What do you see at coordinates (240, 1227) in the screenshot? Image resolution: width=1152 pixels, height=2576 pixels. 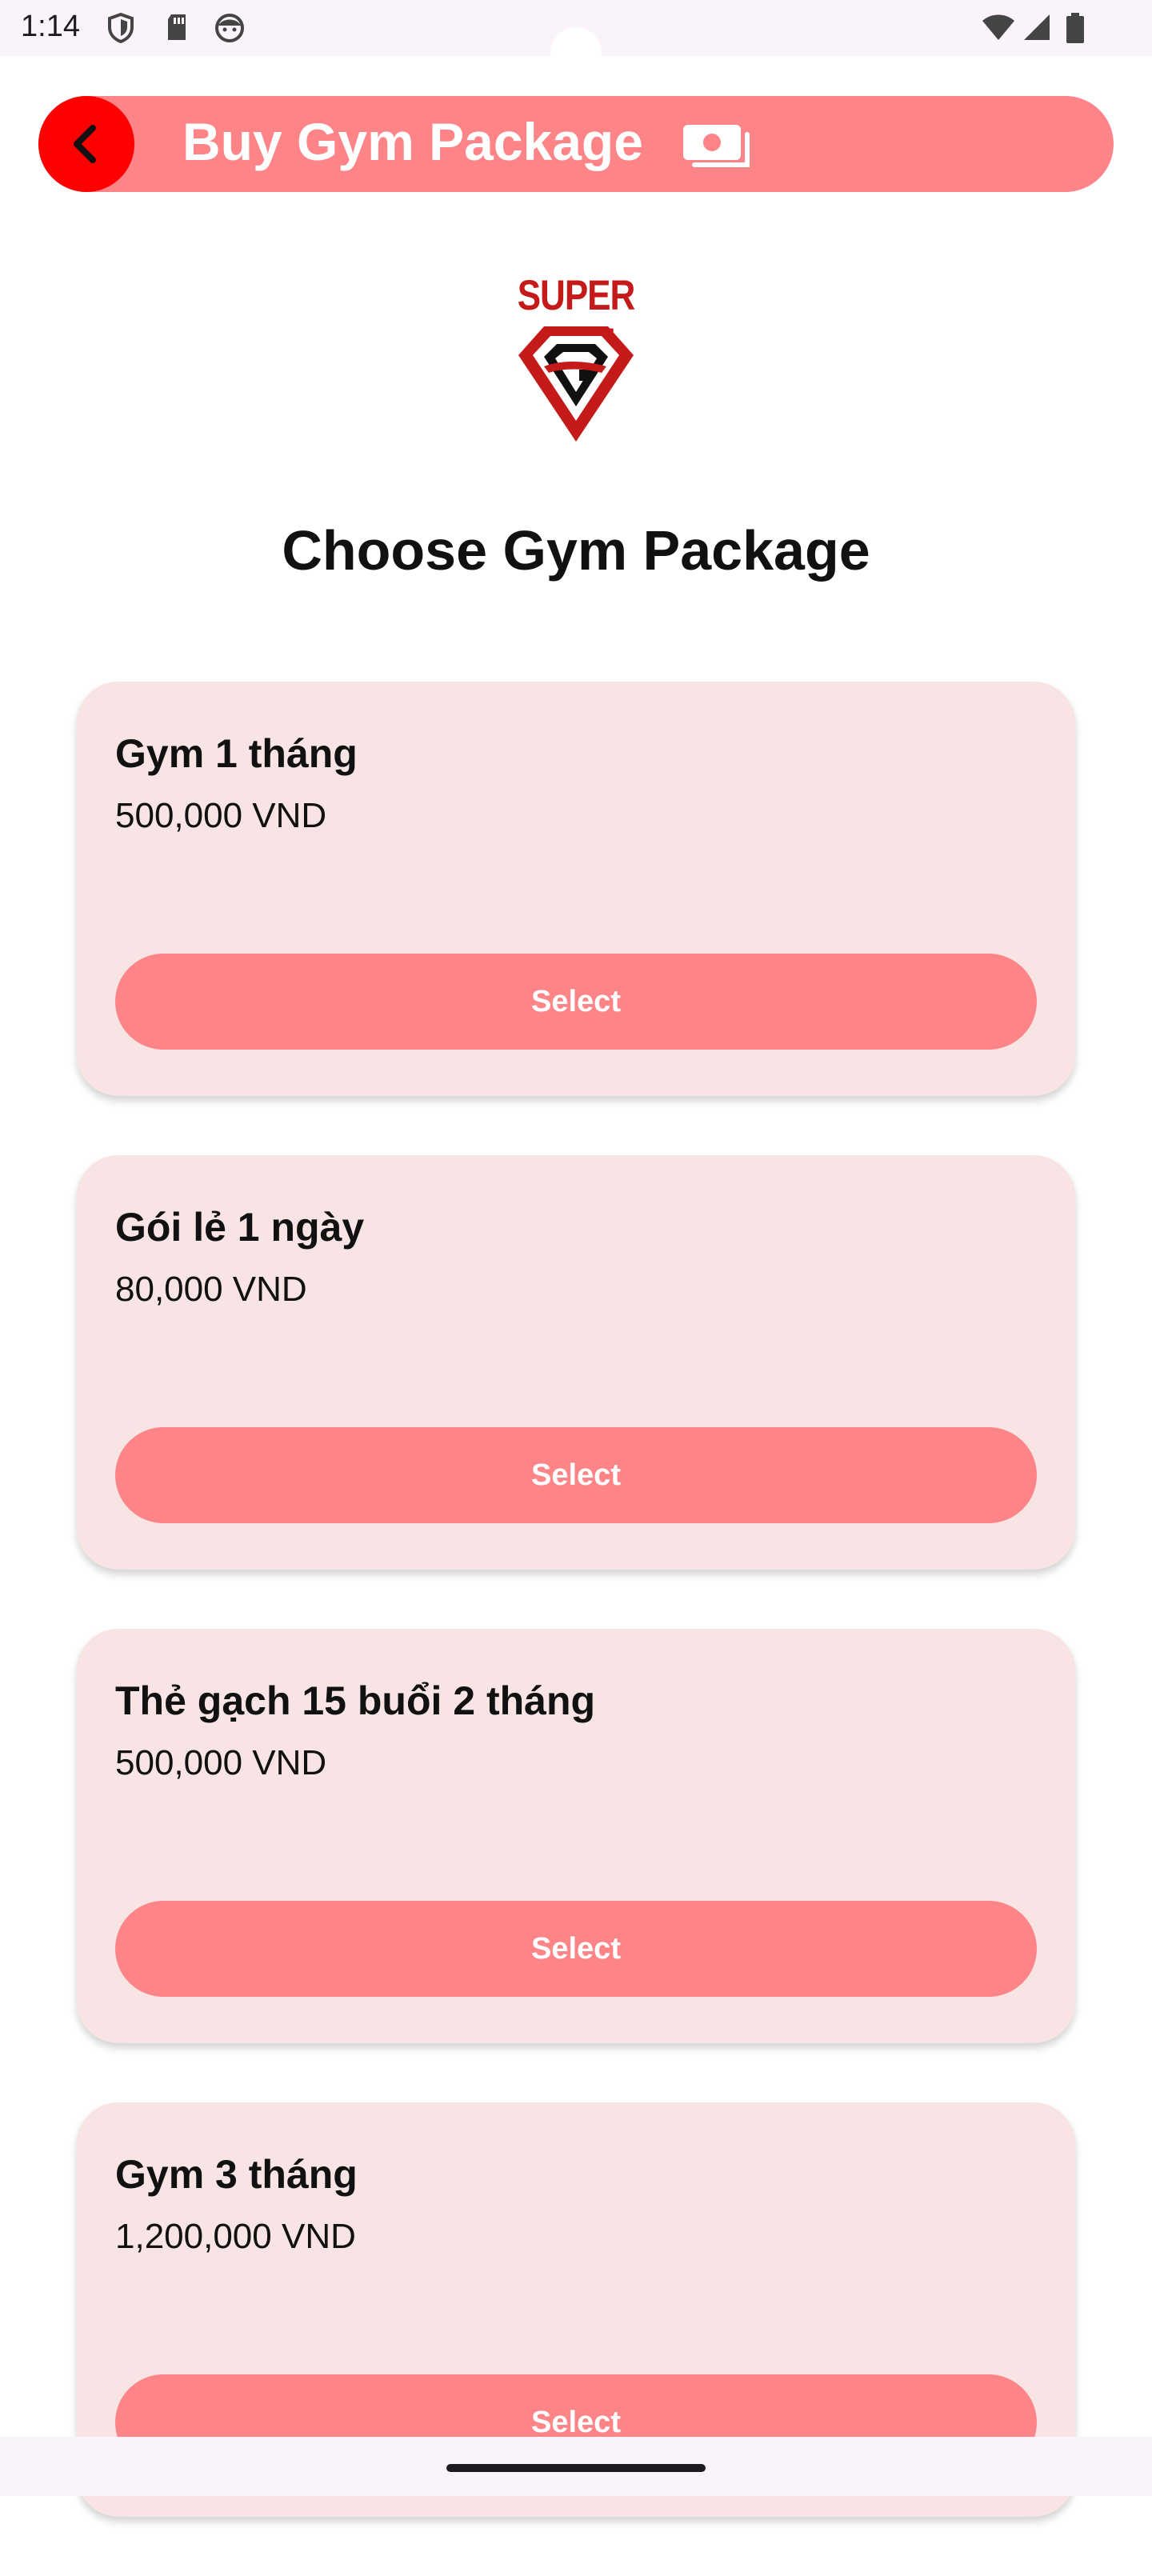 I see `package-name: Gói lẻ 1 ngày` at bounding box center [240, 1227].